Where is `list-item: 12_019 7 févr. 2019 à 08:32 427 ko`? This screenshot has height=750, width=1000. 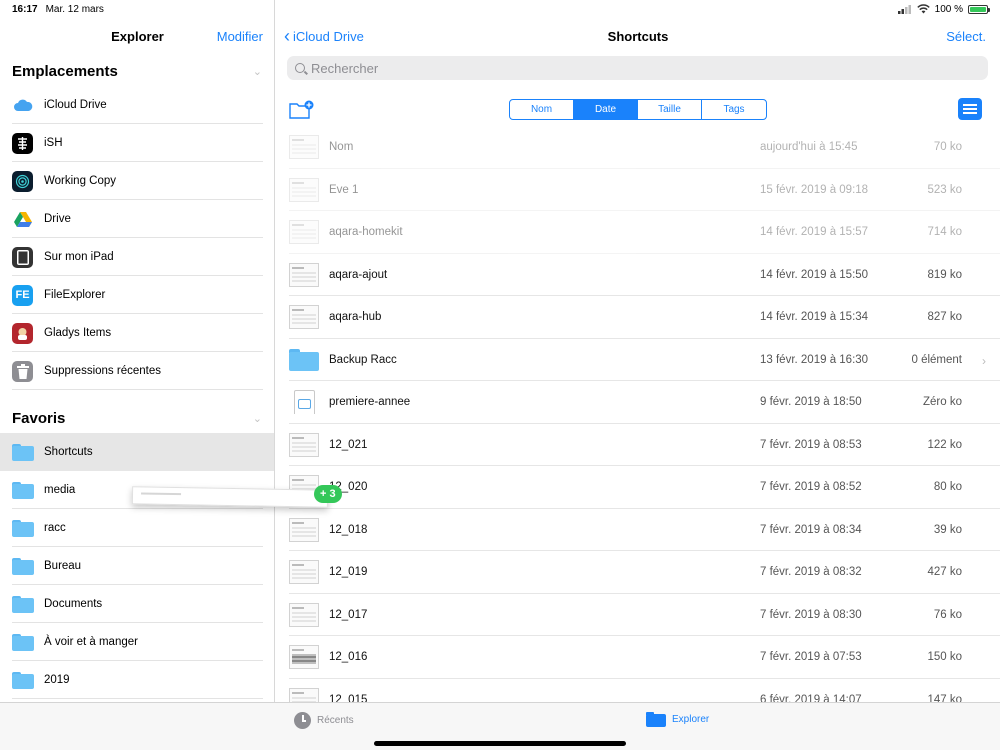
list-item: 12_019 7 févr. 2019 à 08:32 427 ko is located at coordinates (644, 572).